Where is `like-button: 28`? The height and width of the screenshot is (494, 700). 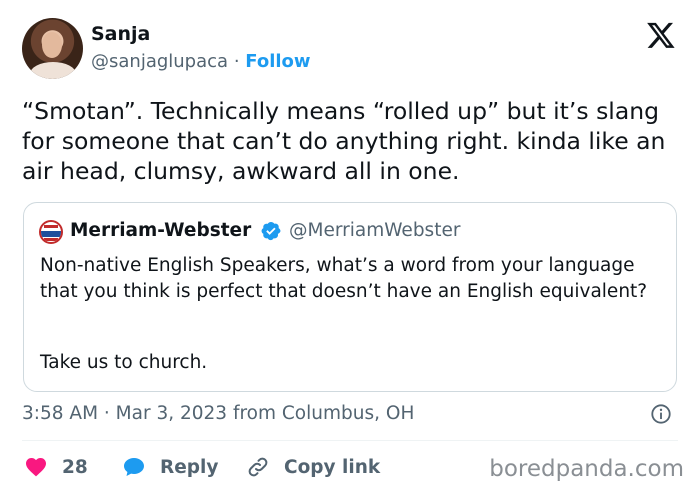 like-button: 28 is located at coordinates (56, 467).